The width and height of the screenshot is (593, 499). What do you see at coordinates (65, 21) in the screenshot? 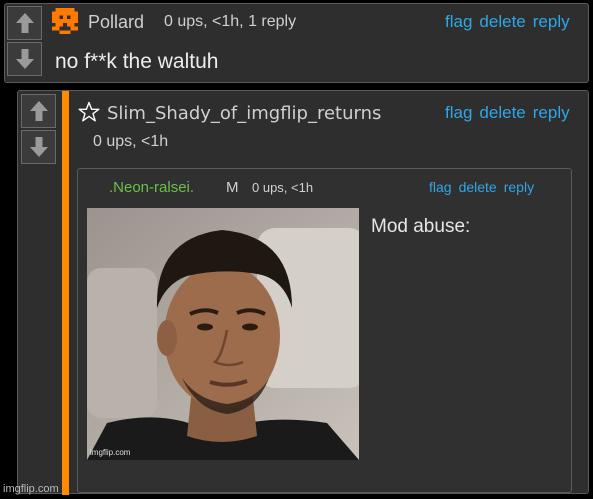
I see `user-avatar` at bounding box center [65, 21].